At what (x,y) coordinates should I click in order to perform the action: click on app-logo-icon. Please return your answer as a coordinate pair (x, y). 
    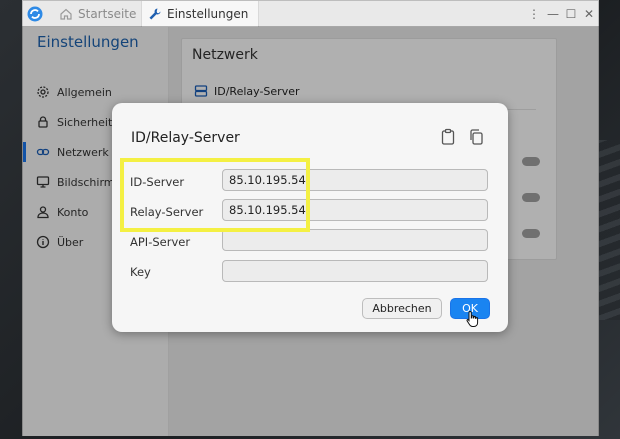
    Looking at the image, I should click on (35, 14).